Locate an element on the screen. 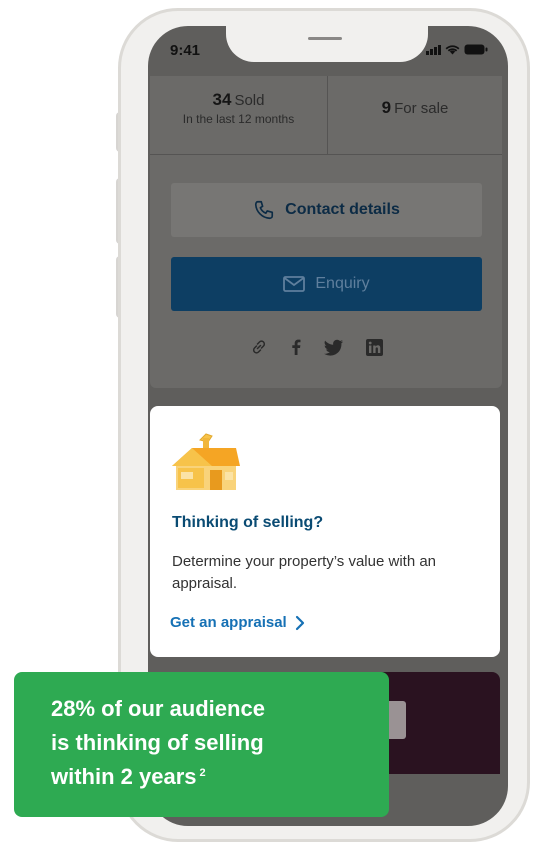 The image size is (536, 844). house-icon is located at coordinates (206, 461).